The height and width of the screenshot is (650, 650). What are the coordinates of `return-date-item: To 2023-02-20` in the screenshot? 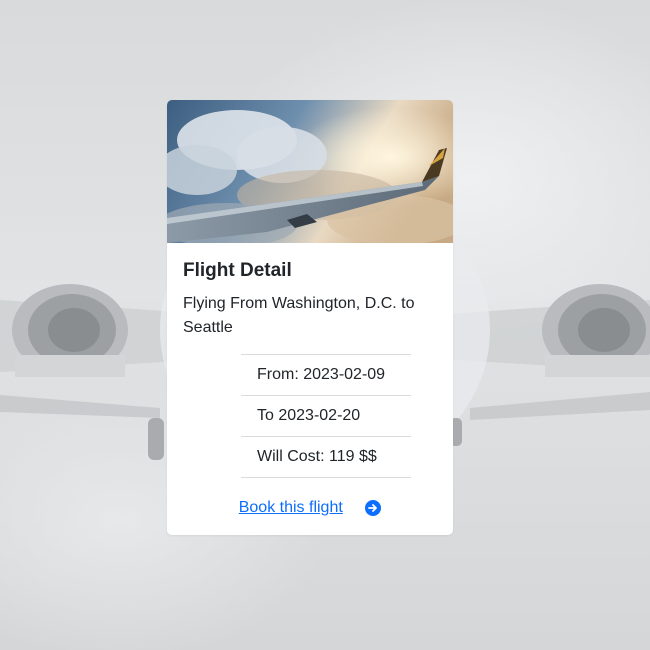 It's located at (326, 415).